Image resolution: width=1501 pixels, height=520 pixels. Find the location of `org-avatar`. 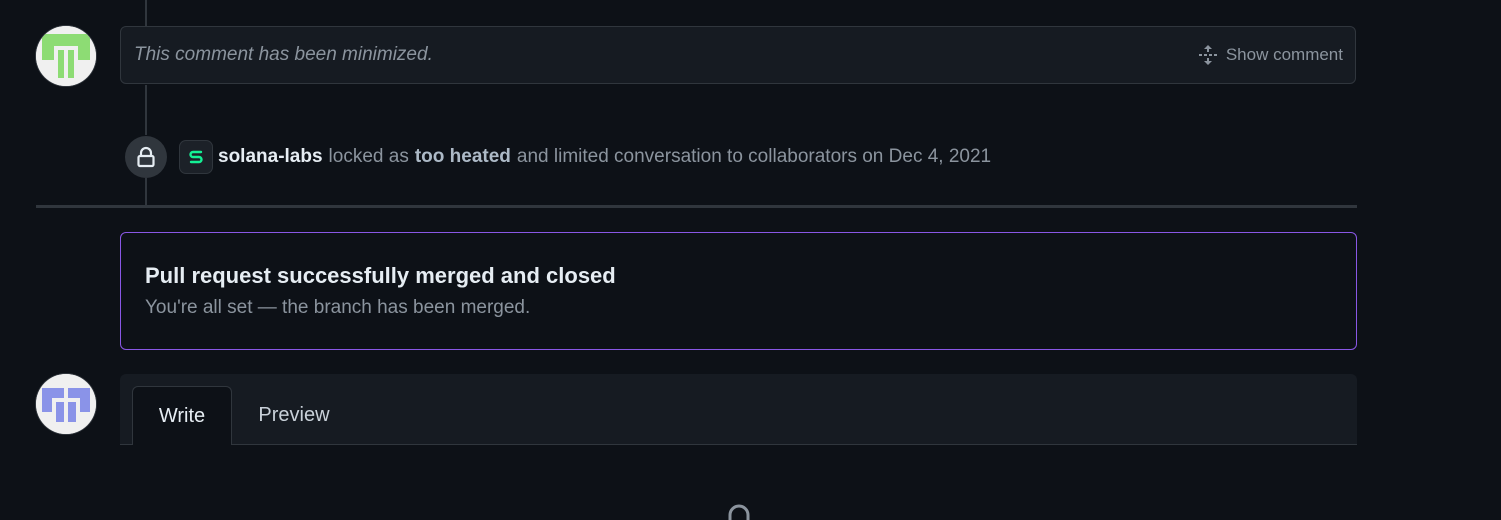

org-avatar is located at coordinates (196, 157).